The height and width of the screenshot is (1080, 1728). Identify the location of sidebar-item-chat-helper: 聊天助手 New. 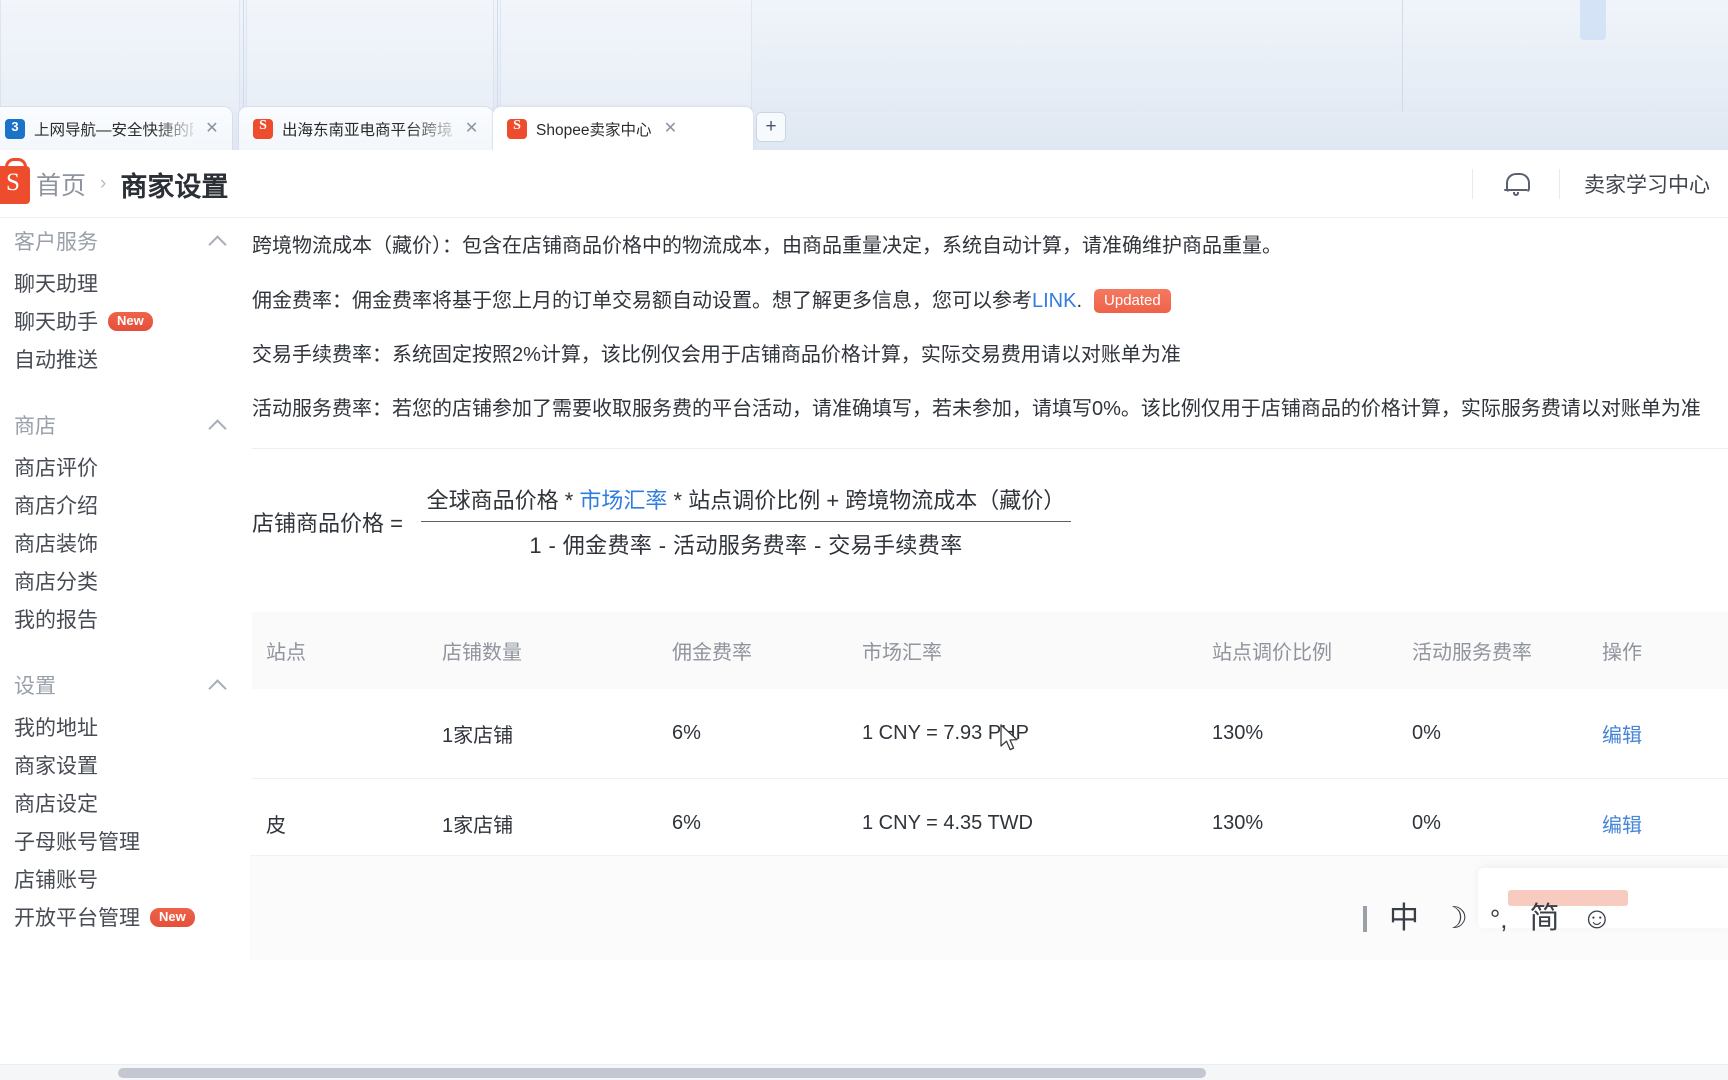
(125, 321).